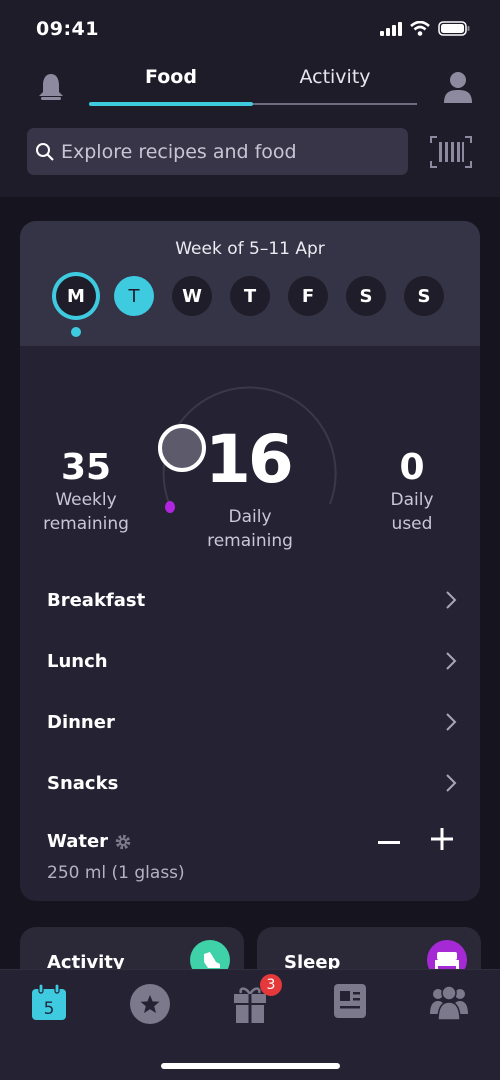  I want to click on tab-active-indicator, so click(171, 104).